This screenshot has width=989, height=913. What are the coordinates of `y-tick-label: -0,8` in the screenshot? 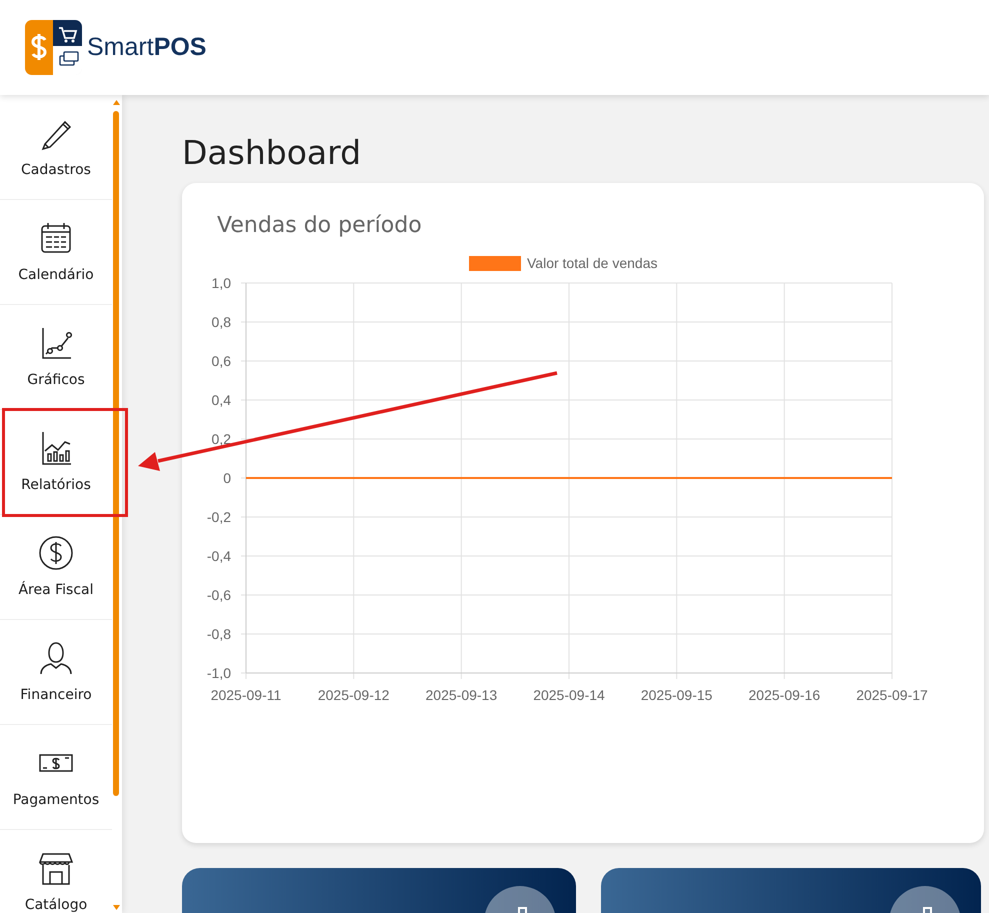 It's located at (218, 634).